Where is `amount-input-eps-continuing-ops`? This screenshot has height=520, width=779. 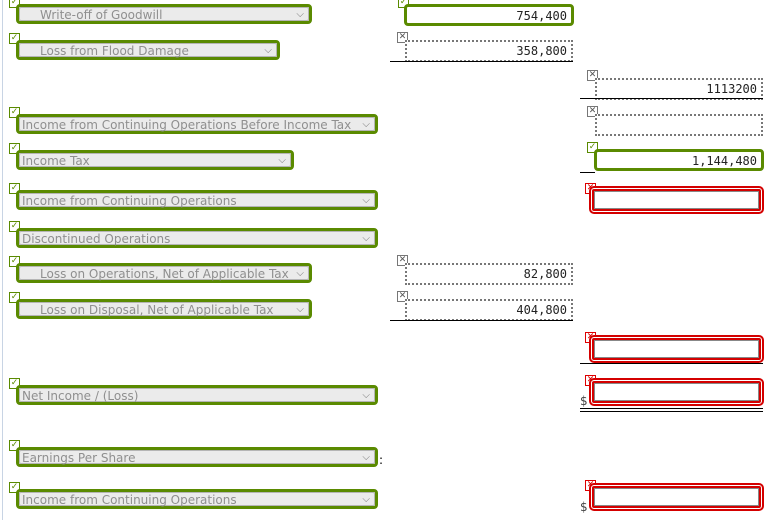 amount-input-eps-continuing-ops is located at coordinates (676, 497).